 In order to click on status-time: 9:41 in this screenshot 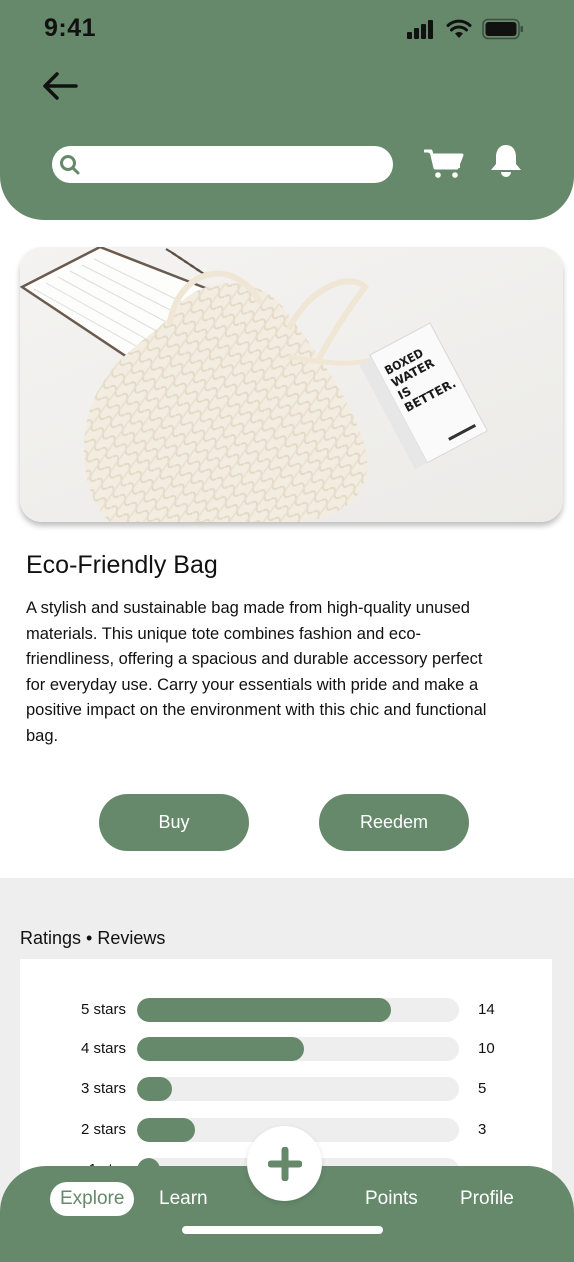, I will do `click(70, 28)`.